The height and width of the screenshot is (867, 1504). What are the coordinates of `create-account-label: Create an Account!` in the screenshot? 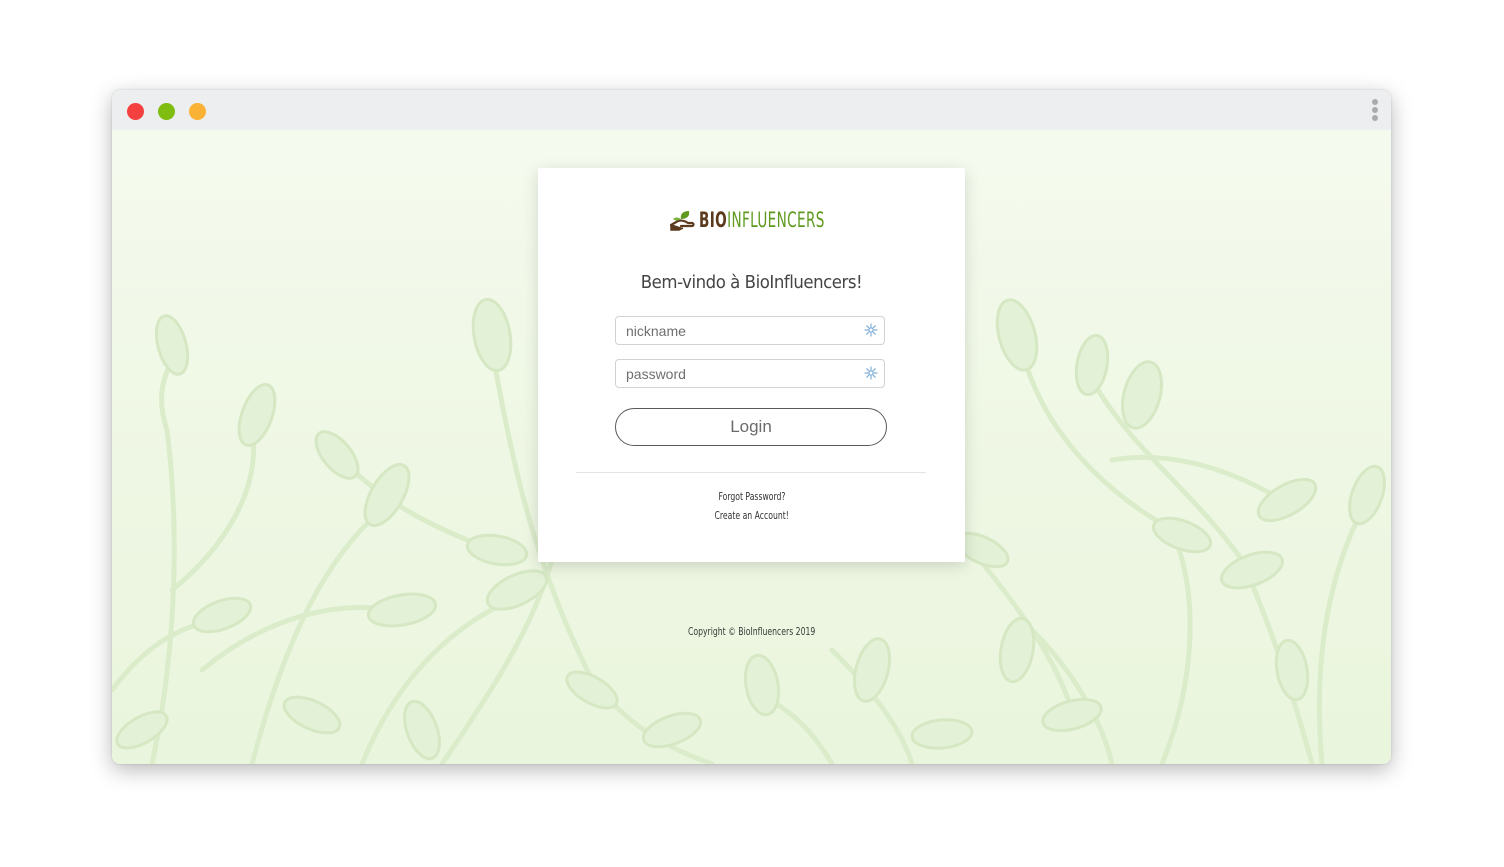 It's located at (751, 515).